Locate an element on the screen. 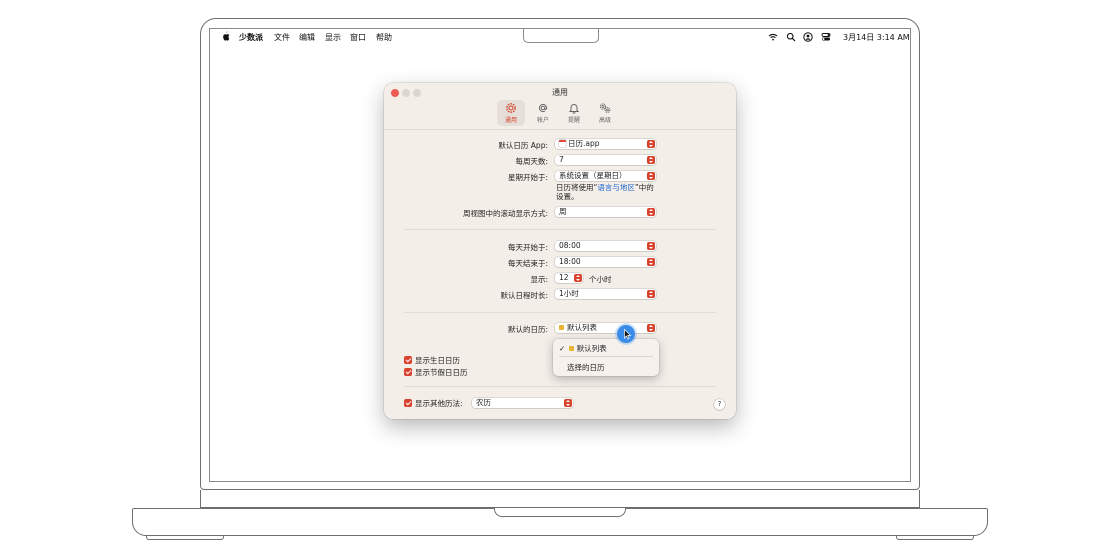 The width and height of the screenshot is (1120, 560). laptop-trackpad-notch is located at coordinates (560, 512).